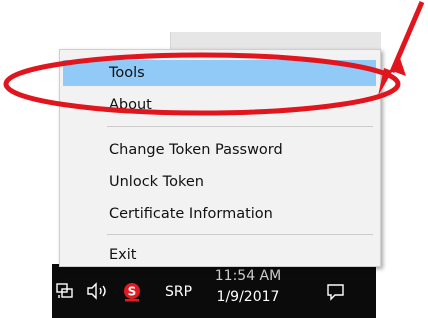  What do you see at coordinates (130, 105) in the screenshot?
I see `menu-item-about: About` at bounding box center [130, 105].